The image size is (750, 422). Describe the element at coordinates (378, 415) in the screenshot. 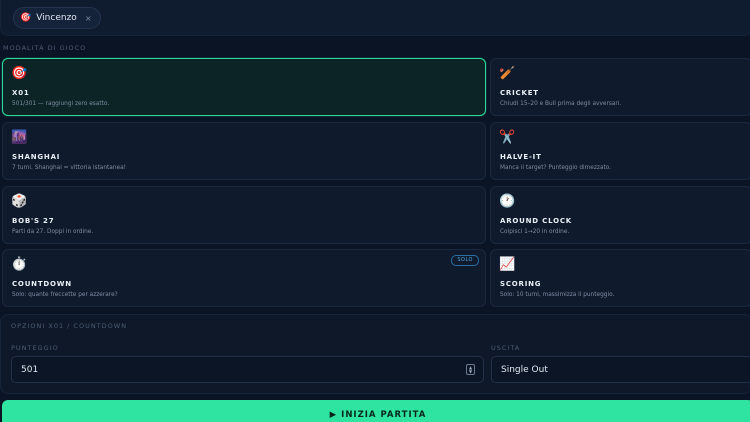

I see `start-game-label: ▶ INIZIA PARTITA` at that location.